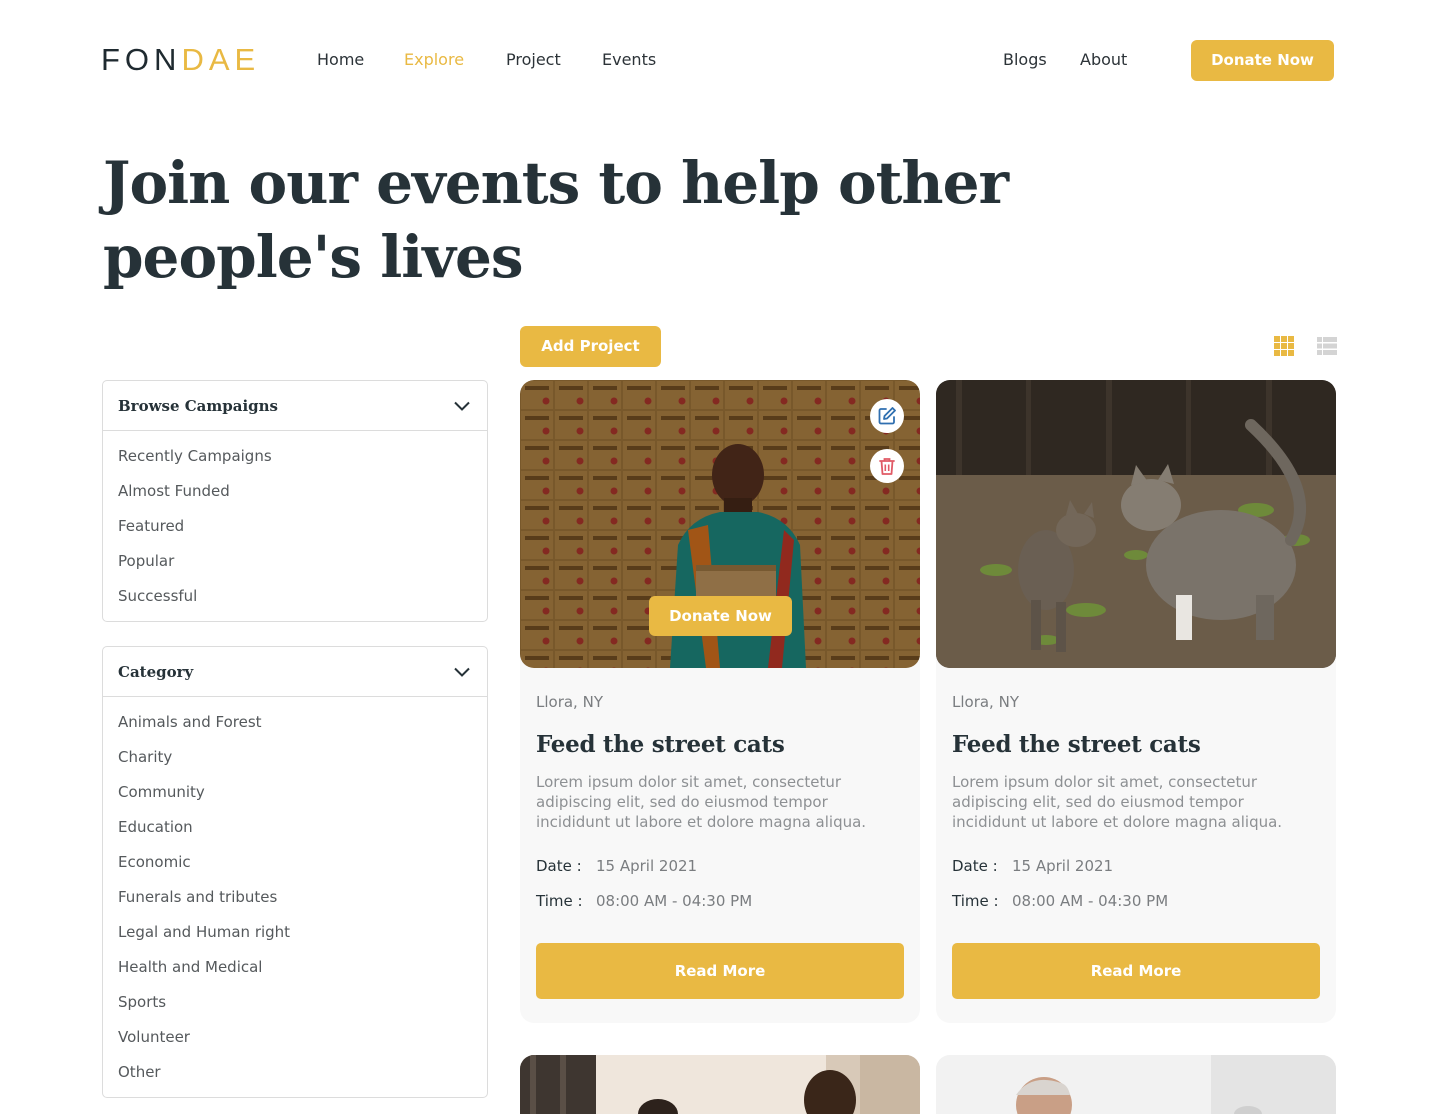 This screenshot has width=1440, height=1114. What do you see at coordinates (295, 526) in the screenshot?
I see `campaign-filter-featured: Featured` at bounding box center [295, 526].